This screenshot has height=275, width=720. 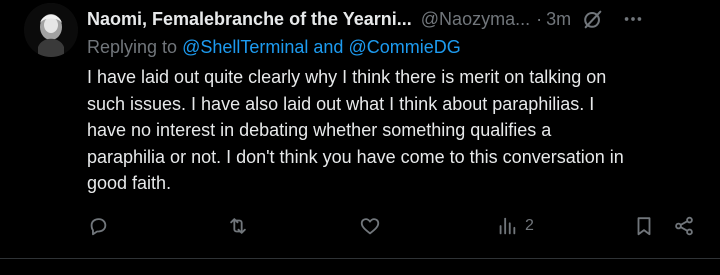 I want to click on avatar-image, so click(x=51, y=30).